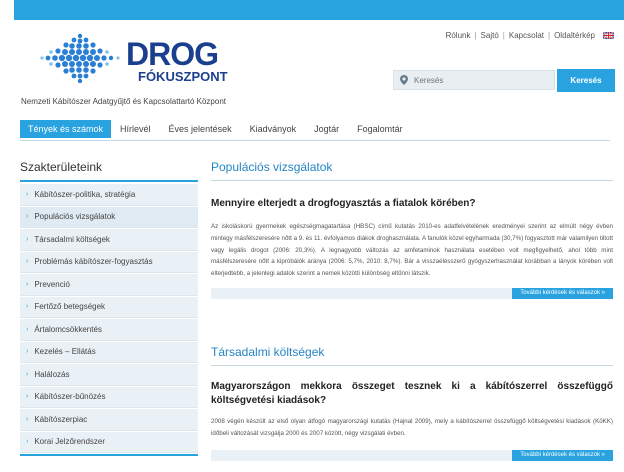  Describe the element at coordinates (109, 171) in the screenshot. I see `sidebar-title: Szakterületeink` at that location.